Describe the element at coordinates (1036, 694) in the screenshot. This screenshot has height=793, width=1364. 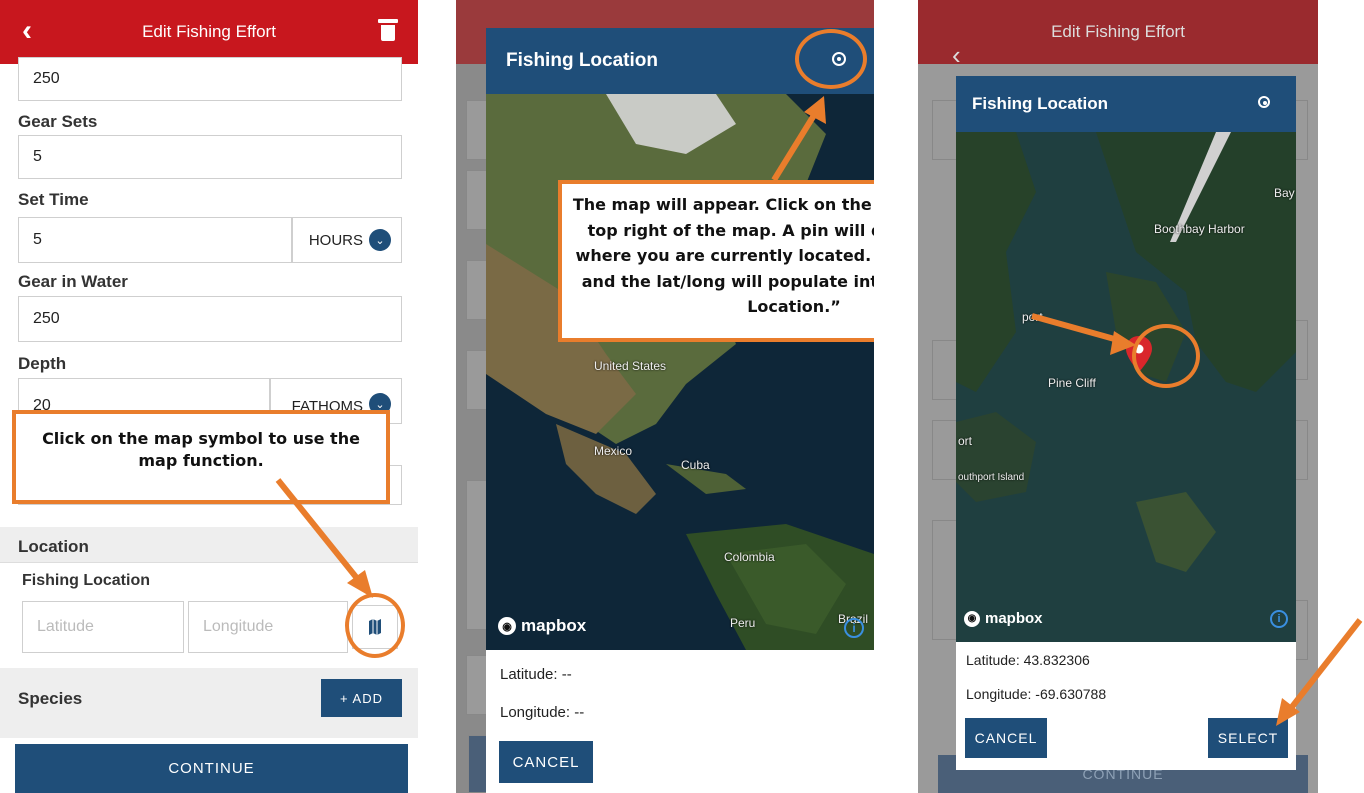
I see `longitude-readout: Longitude: -69.630788` at that location.